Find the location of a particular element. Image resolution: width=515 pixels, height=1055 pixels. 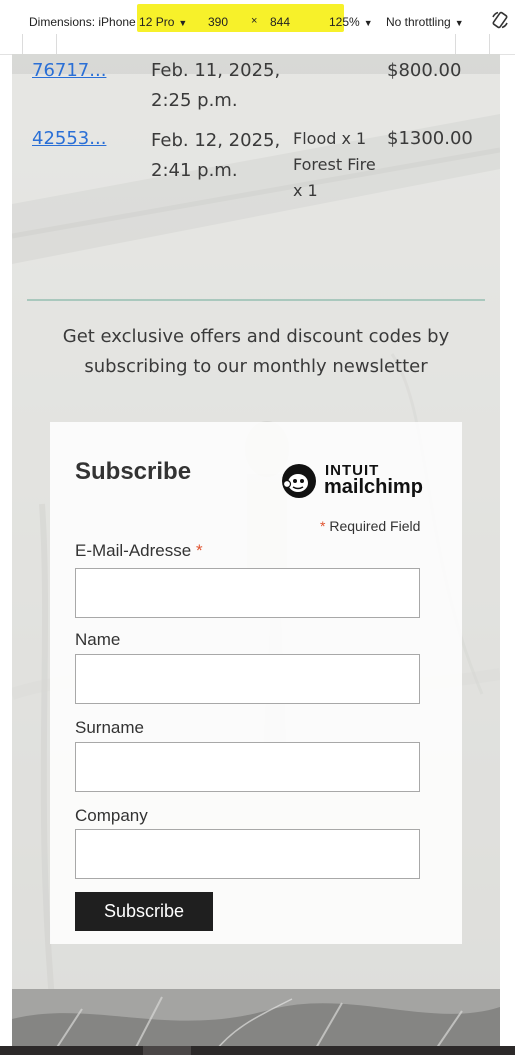

section-divider is located at coordinates (256, 300).